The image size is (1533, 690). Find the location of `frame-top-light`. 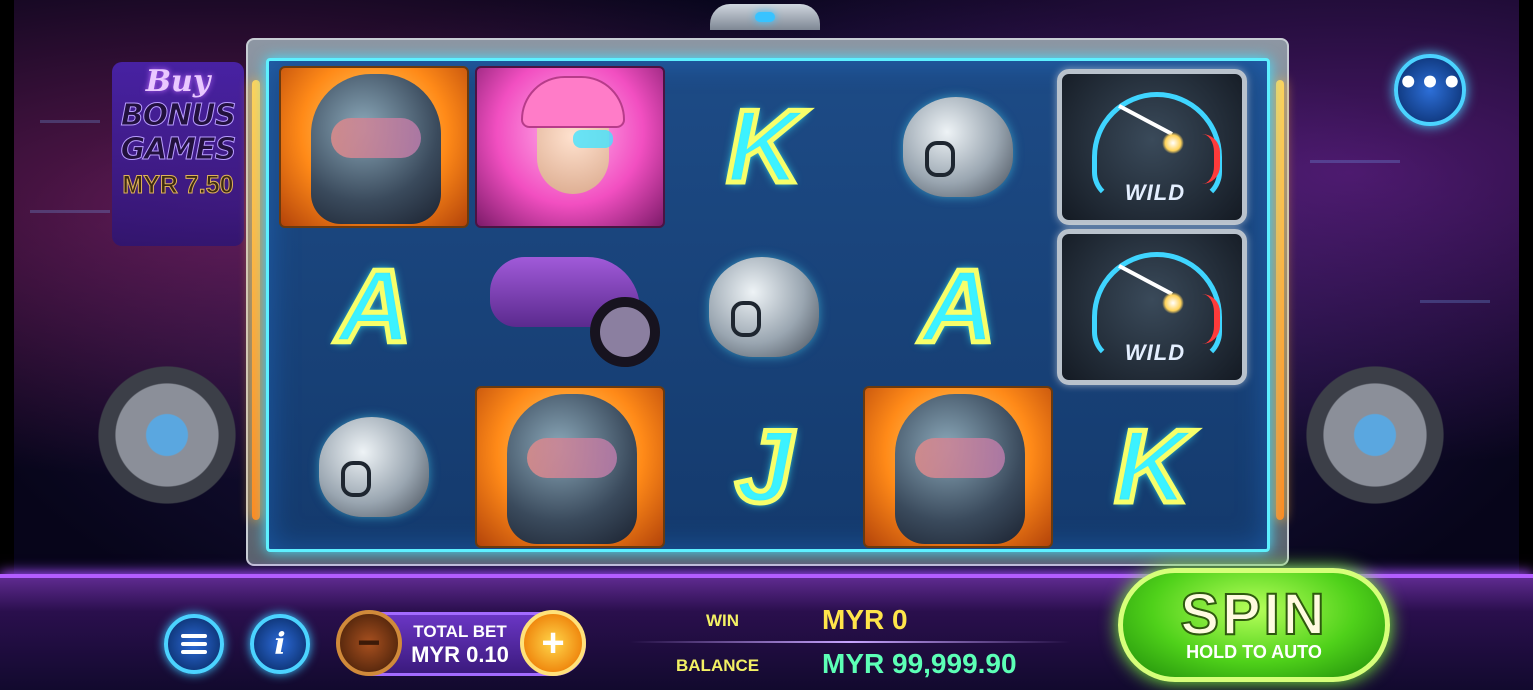

frame-top-light is located at coordinates (765, 17).